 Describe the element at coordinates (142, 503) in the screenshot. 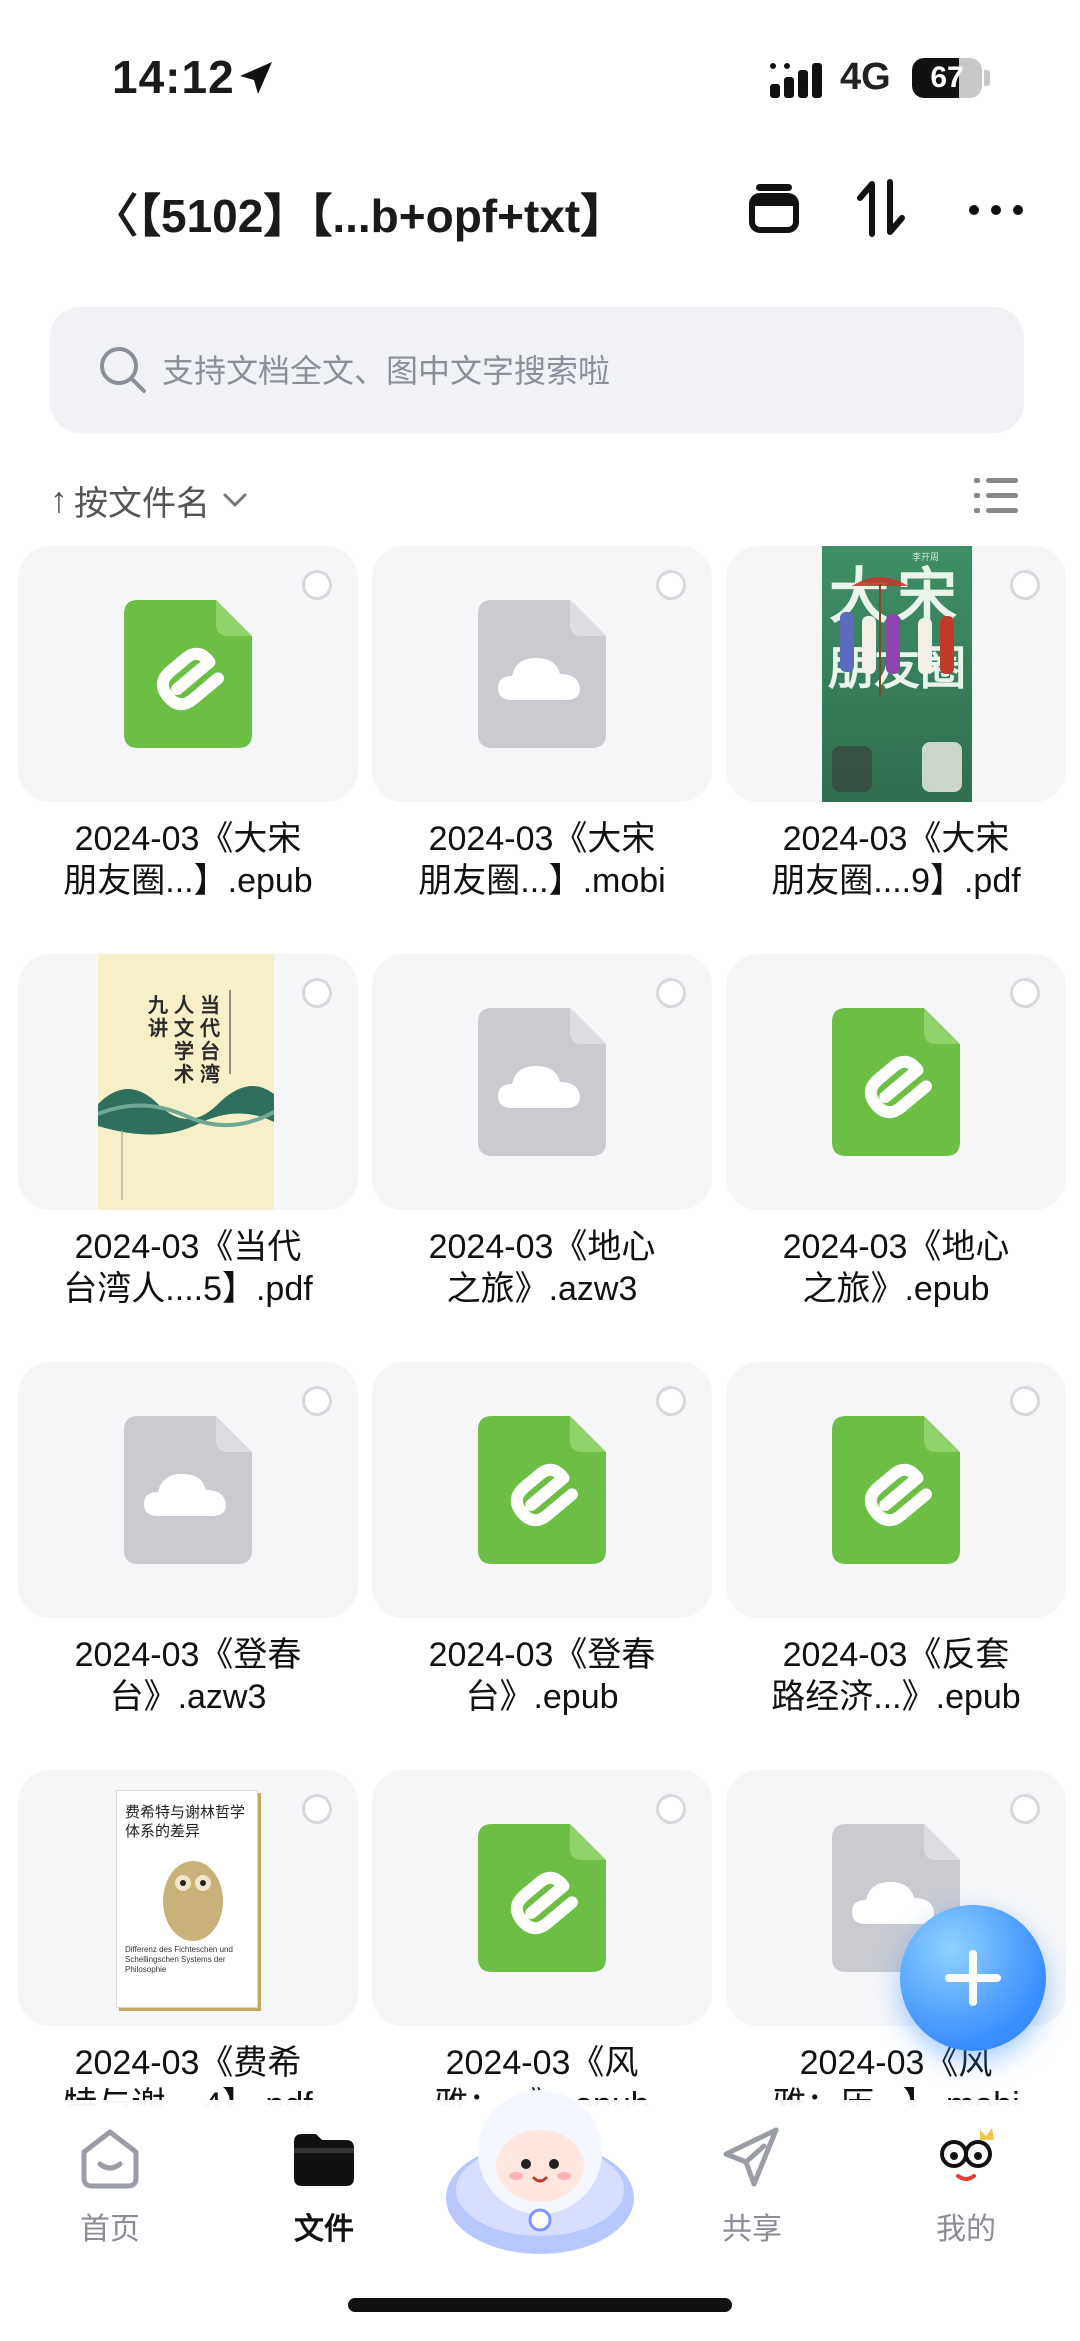

I see `sort-label: 按文件名` at that location.